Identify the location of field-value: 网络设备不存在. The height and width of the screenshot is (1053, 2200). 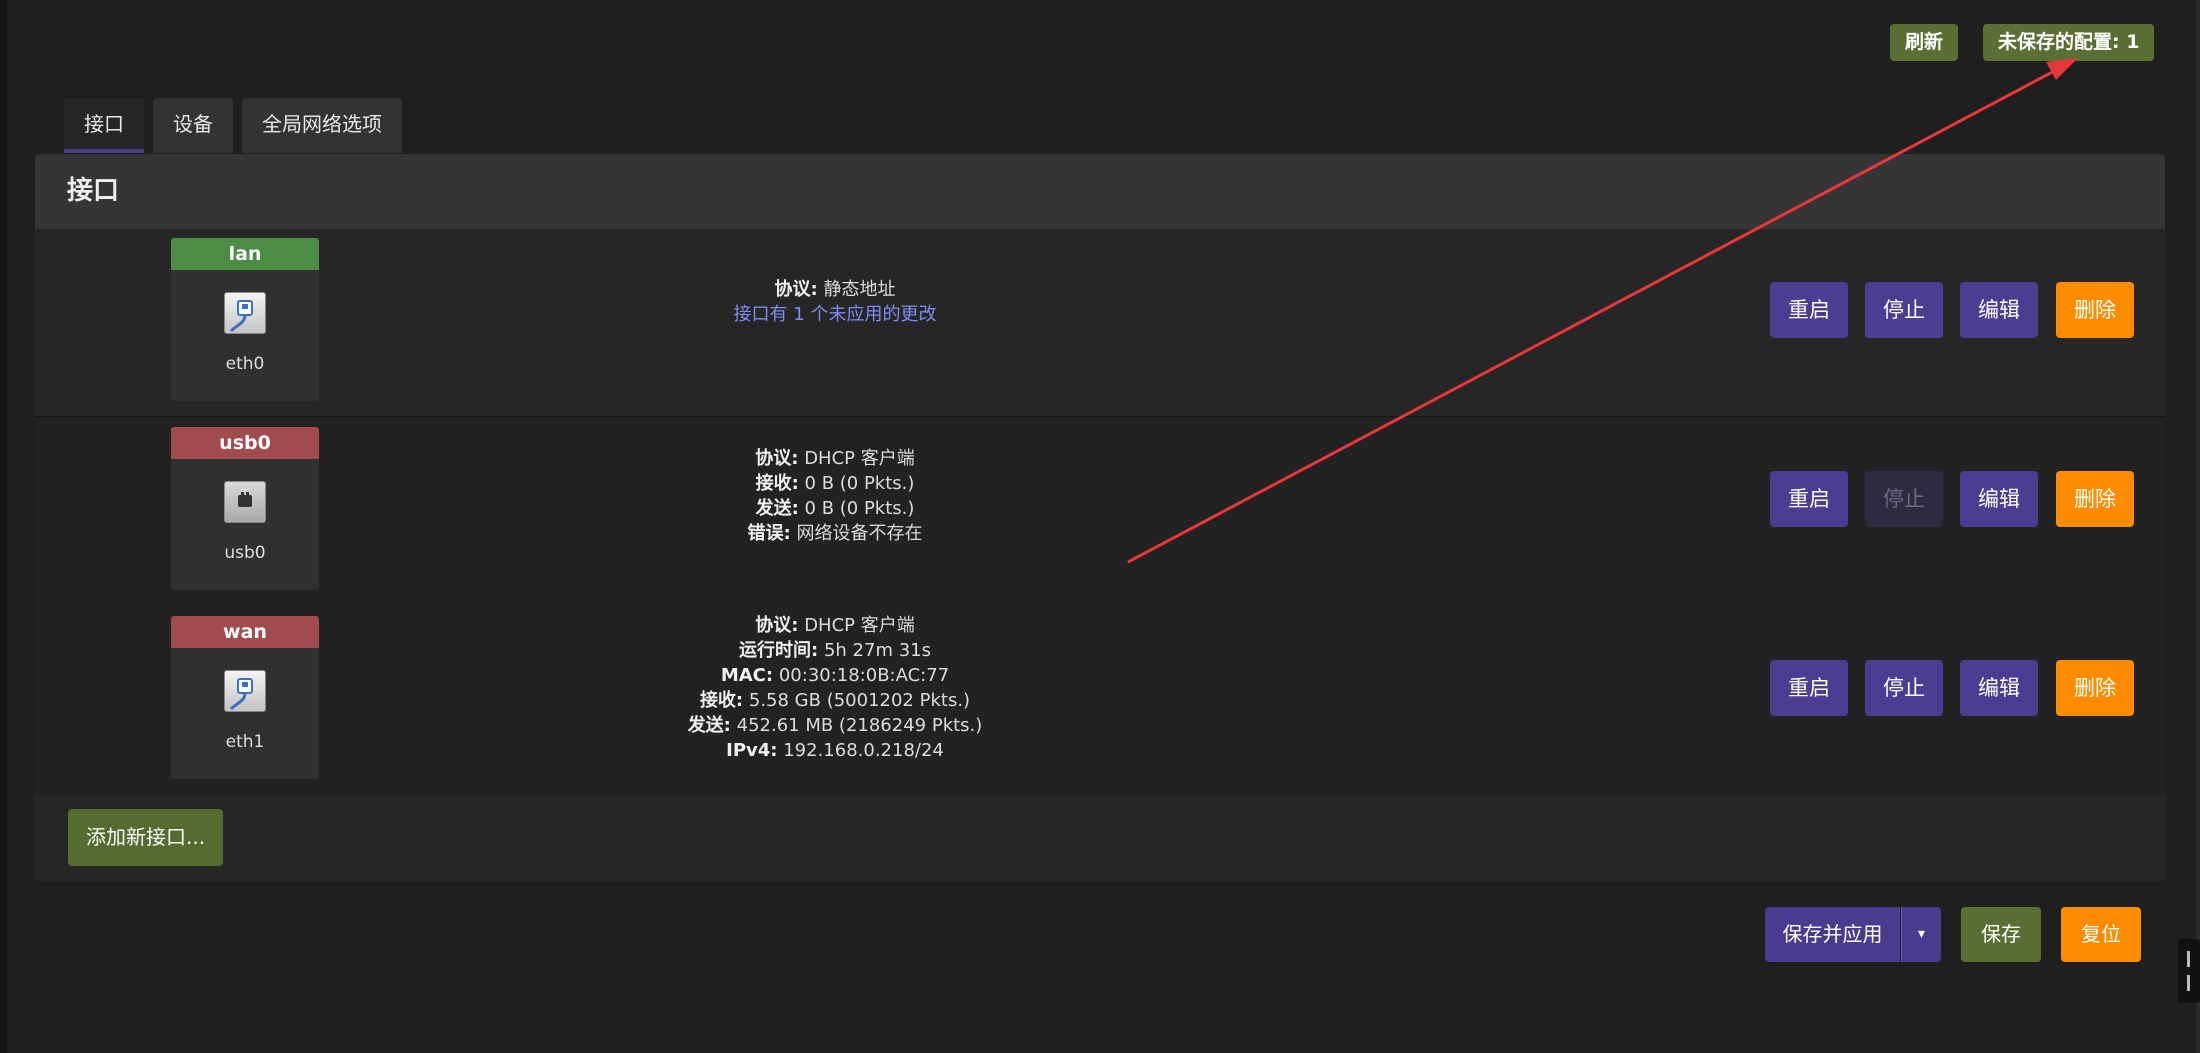
(859, 533).